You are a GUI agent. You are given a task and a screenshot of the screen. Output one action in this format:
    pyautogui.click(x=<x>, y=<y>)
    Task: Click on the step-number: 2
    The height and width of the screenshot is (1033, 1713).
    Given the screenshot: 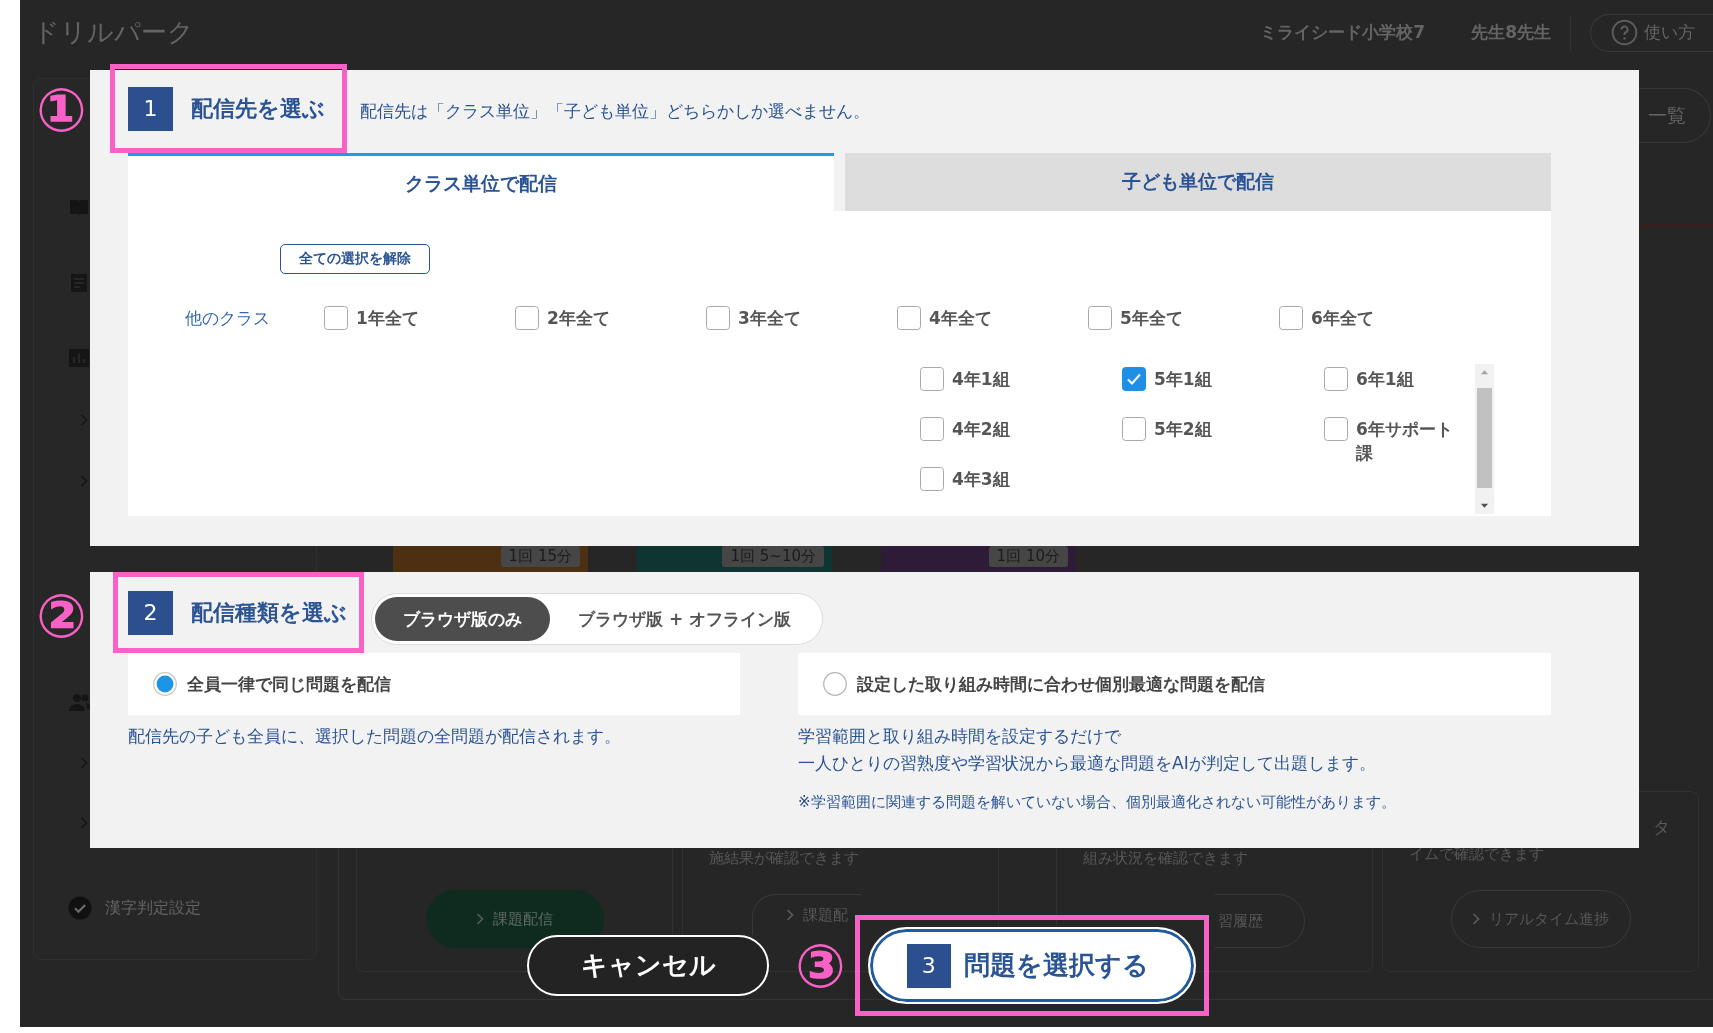 What is the action you would take?
    pyautogui.click(x=150, y=612)
    